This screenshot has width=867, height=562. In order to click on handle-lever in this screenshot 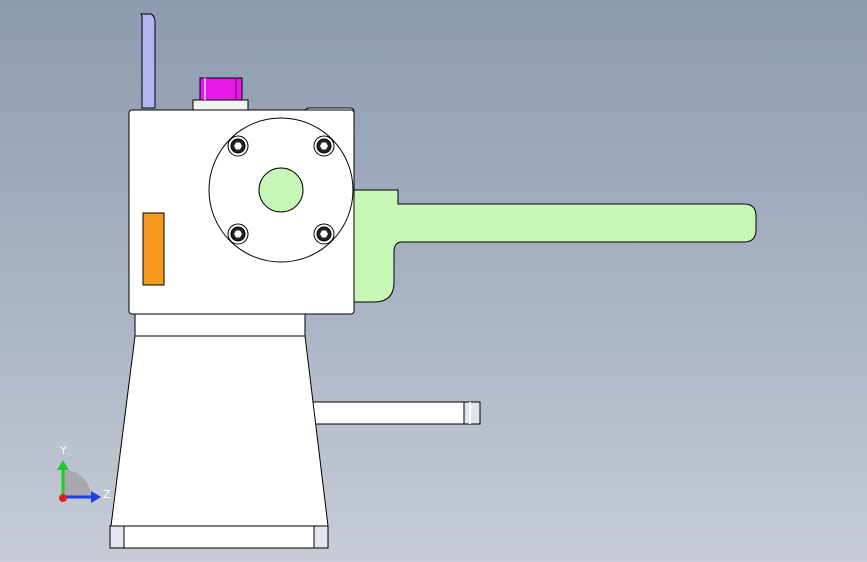, I will do `click(554, 246)`.